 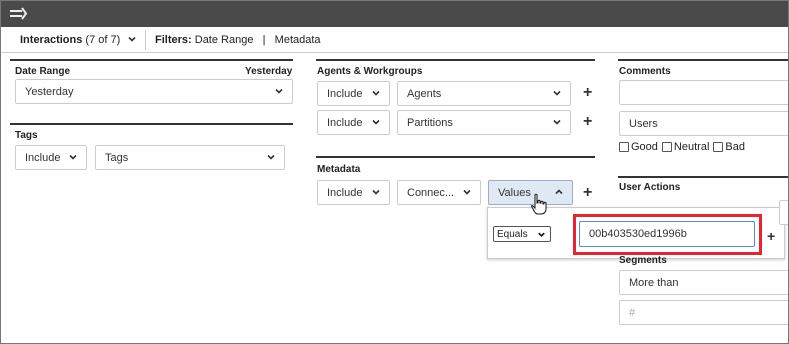 I want to click on bad-label: Bad, so click(x=735, y=147).